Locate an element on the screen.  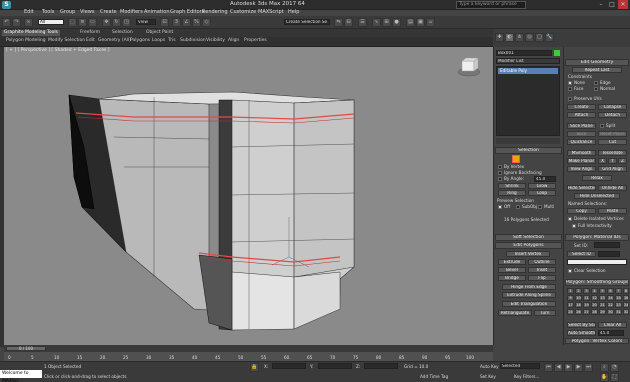
subtab-properties: Properties is located at coordinates (255, 41).